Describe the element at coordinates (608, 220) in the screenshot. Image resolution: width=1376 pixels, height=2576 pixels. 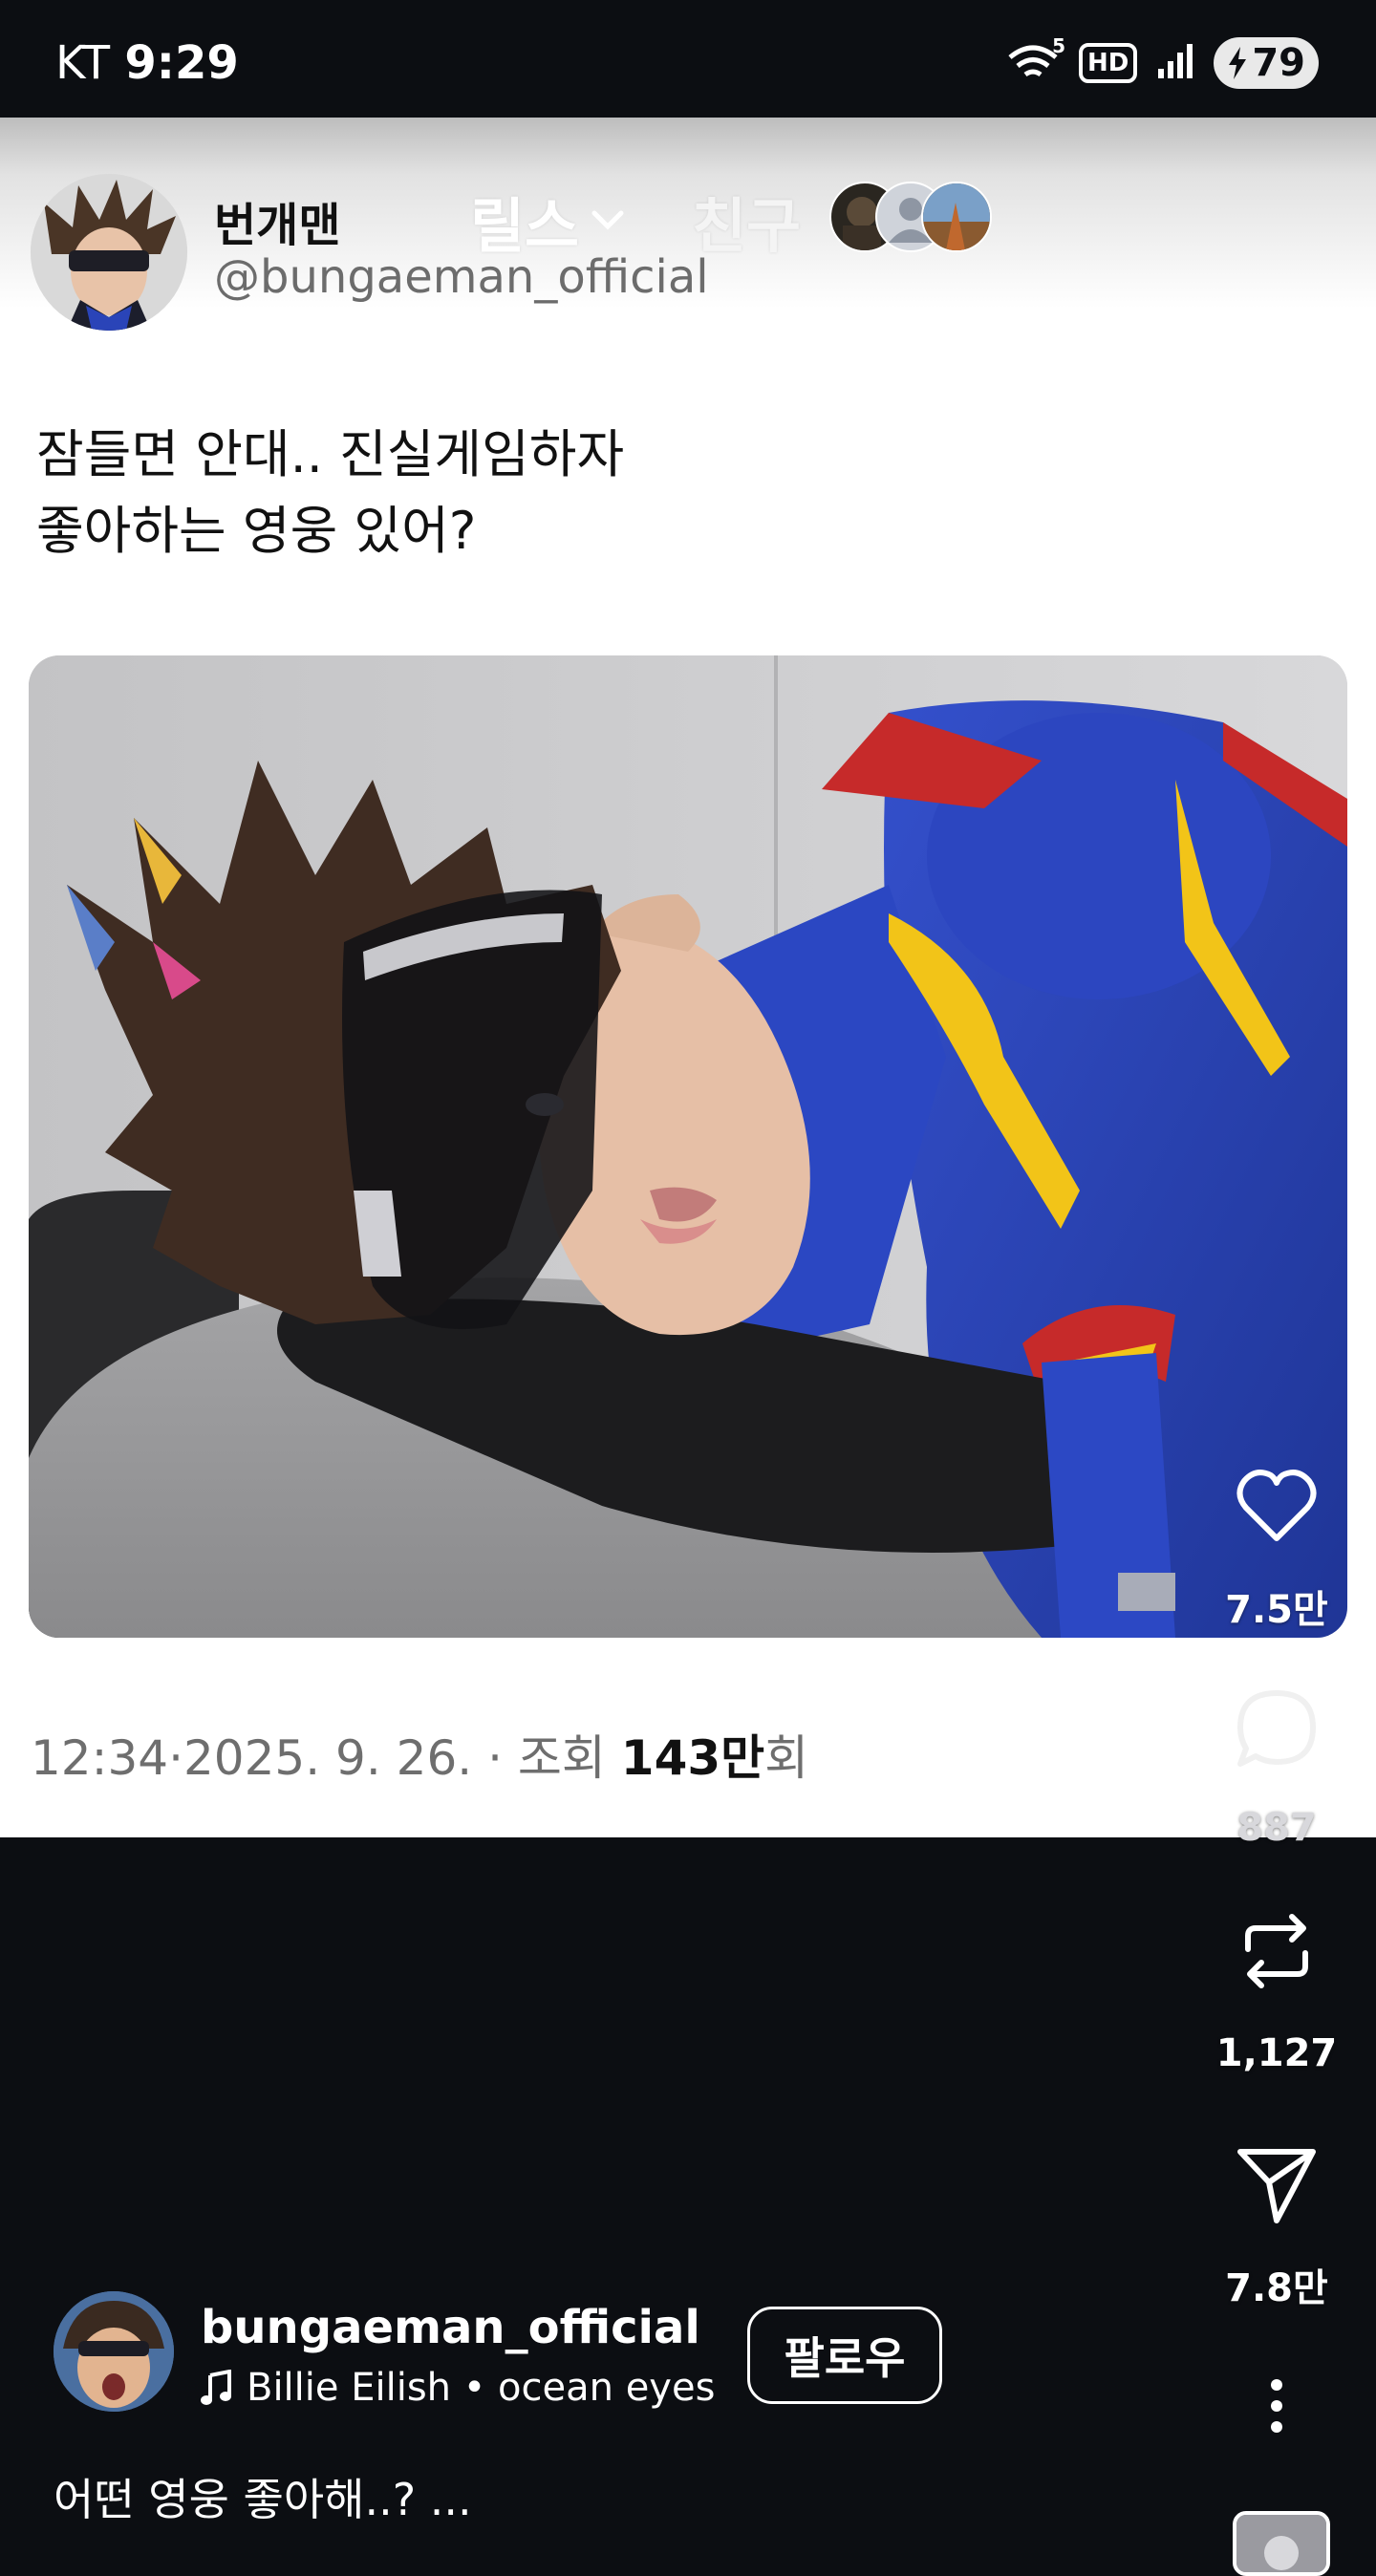
I see `chevron-down-icon` at that location.